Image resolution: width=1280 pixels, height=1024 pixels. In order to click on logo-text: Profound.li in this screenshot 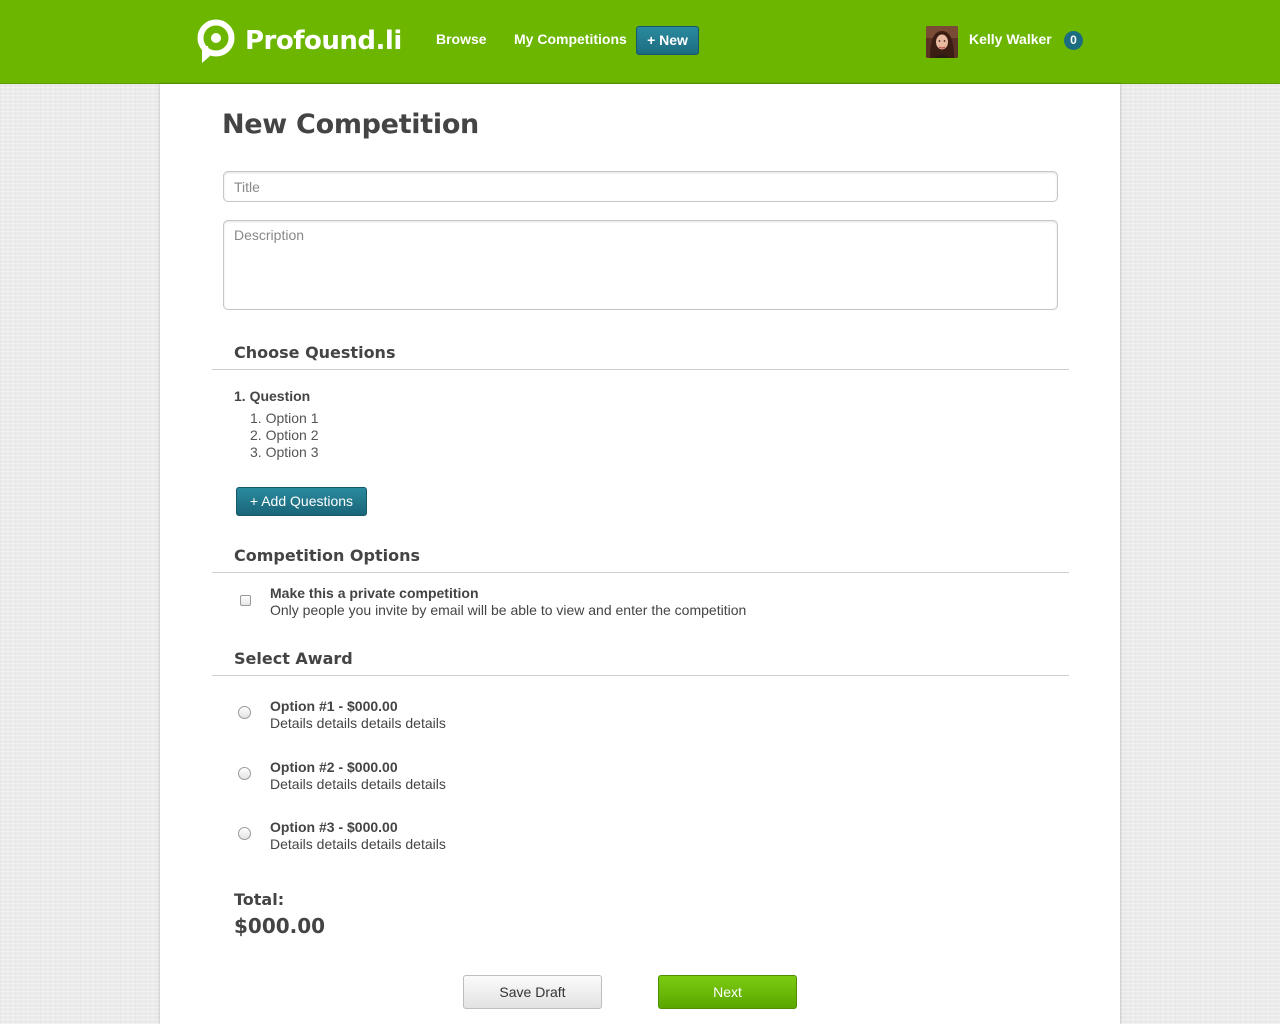, I will do `click(323, 41)`.